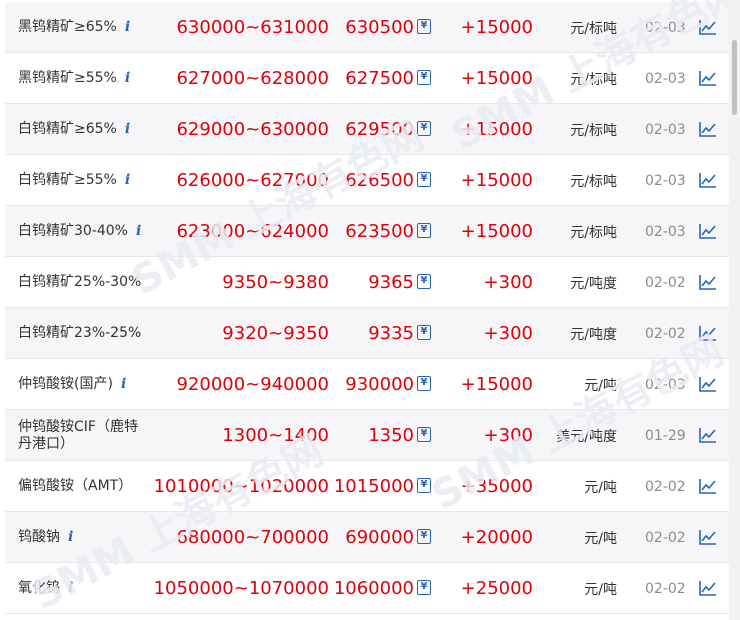 The width and height of the screenshot is (740, 620). Describe the element at coordinates (79, 282) in the screenshot. I see `product-name: 白钨精矿25%-30%` at that location.